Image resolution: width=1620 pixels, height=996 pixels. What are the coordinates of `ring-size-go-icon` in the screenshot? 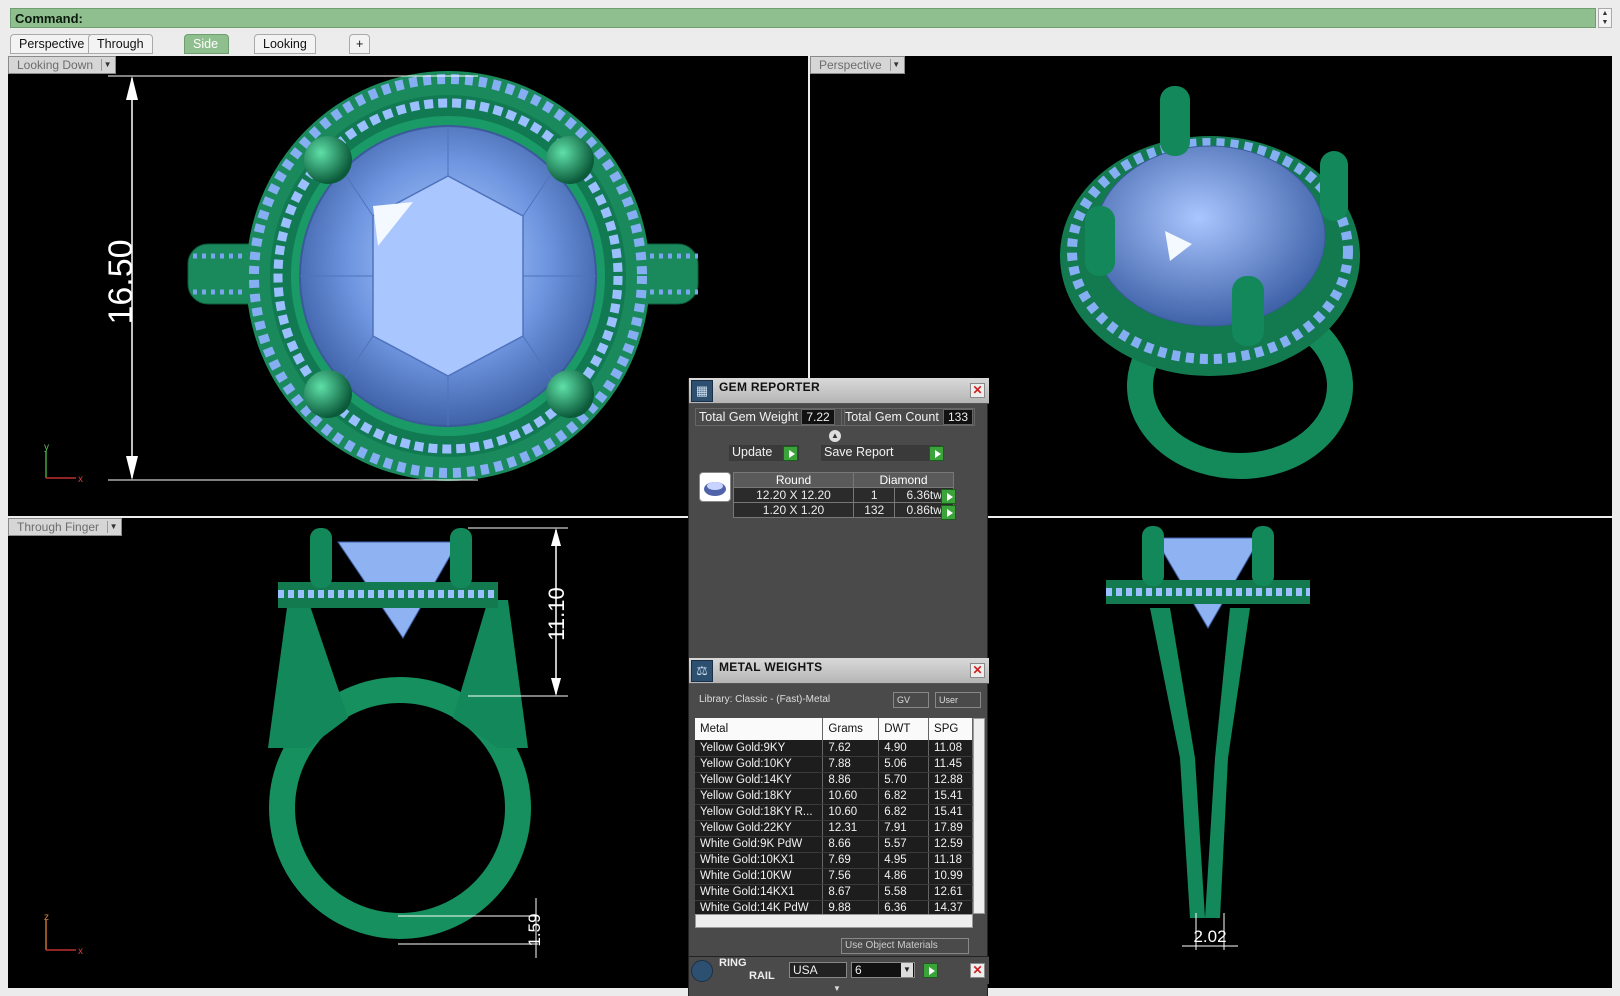 It's located at (930, 970).